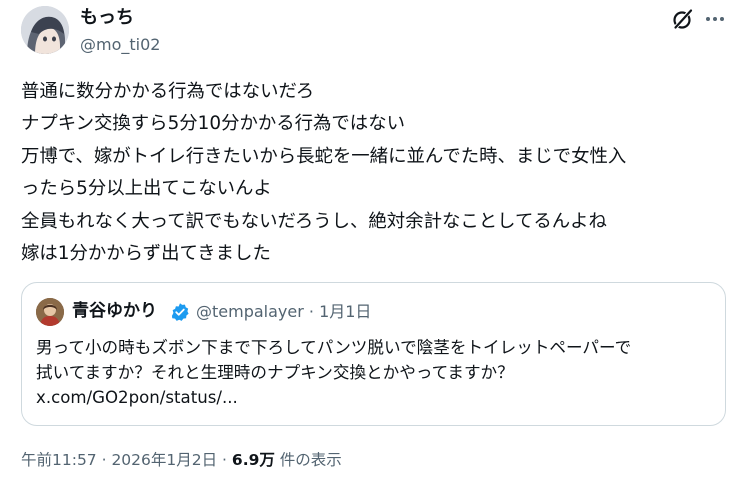  I want to click on more-dots-icon, so click(715, 19).